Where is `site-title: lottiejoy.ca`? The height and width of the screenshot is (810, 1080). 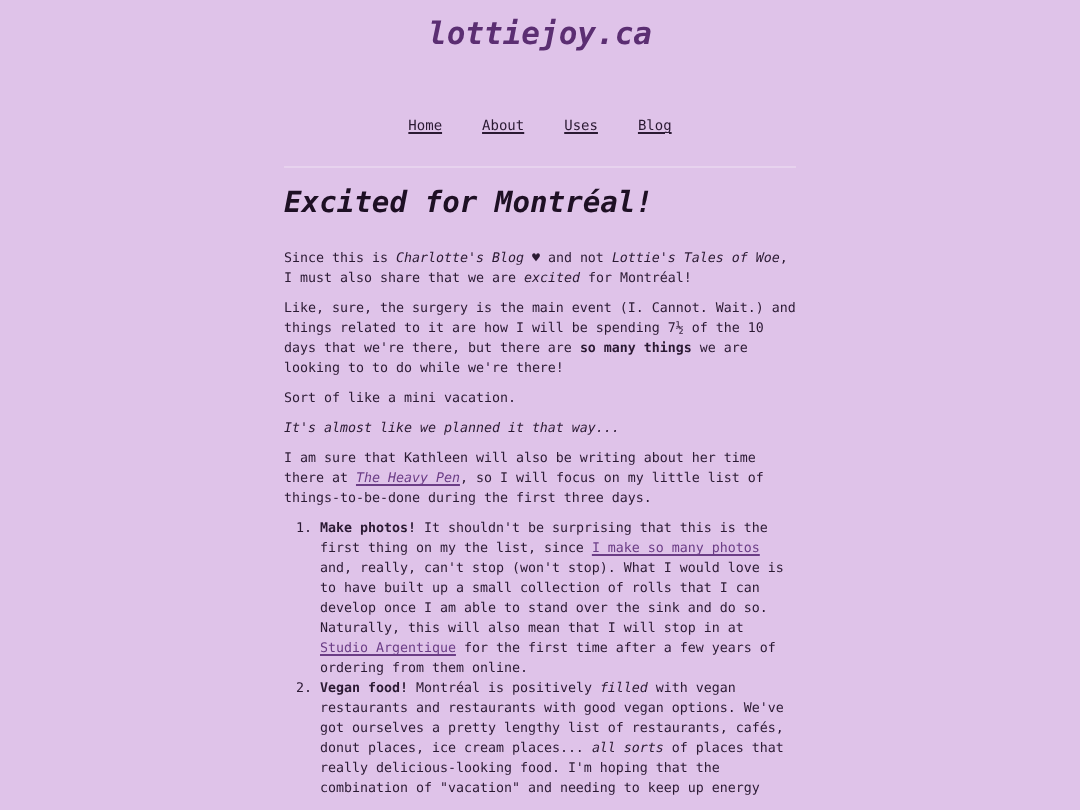
site-title: lottiejoy.ca is located at coordinates (540, 35).